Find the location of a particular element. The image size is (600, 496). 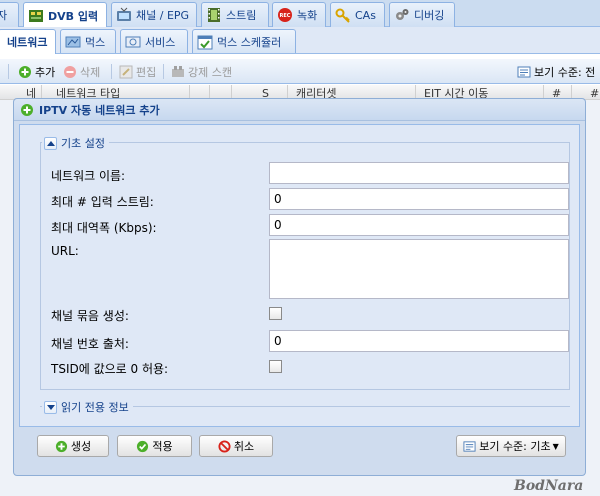

max-bandwidth-label: 최대 대역폭 (Kbps): is located at coordinates (104, 228).